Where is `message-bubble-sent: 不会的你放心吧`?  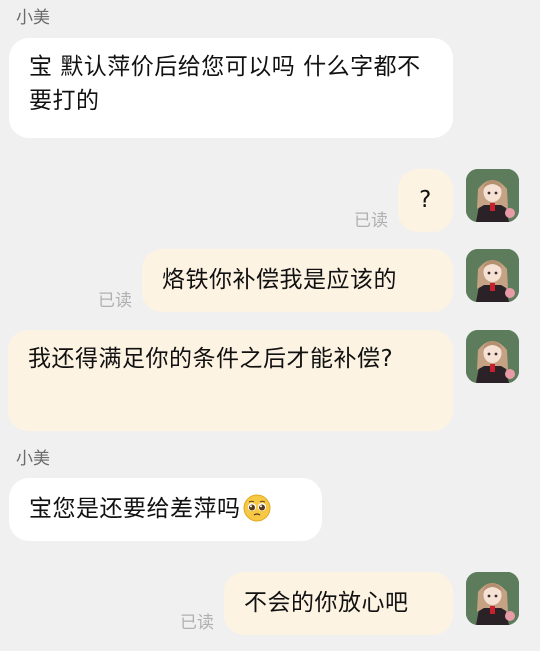
message-bubble-sent: 不会的你放心吧 is located at coordinates (338, 603).